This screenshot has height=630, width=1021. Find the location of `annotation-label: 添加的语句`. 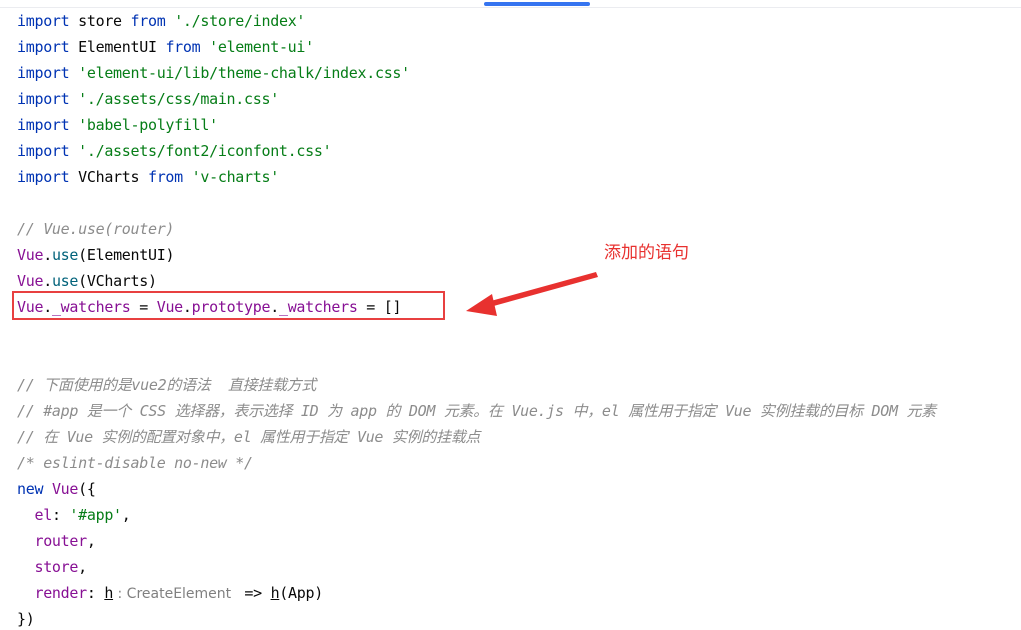

annotation-label: 添加的语句 is located at coordinates (646, 253).